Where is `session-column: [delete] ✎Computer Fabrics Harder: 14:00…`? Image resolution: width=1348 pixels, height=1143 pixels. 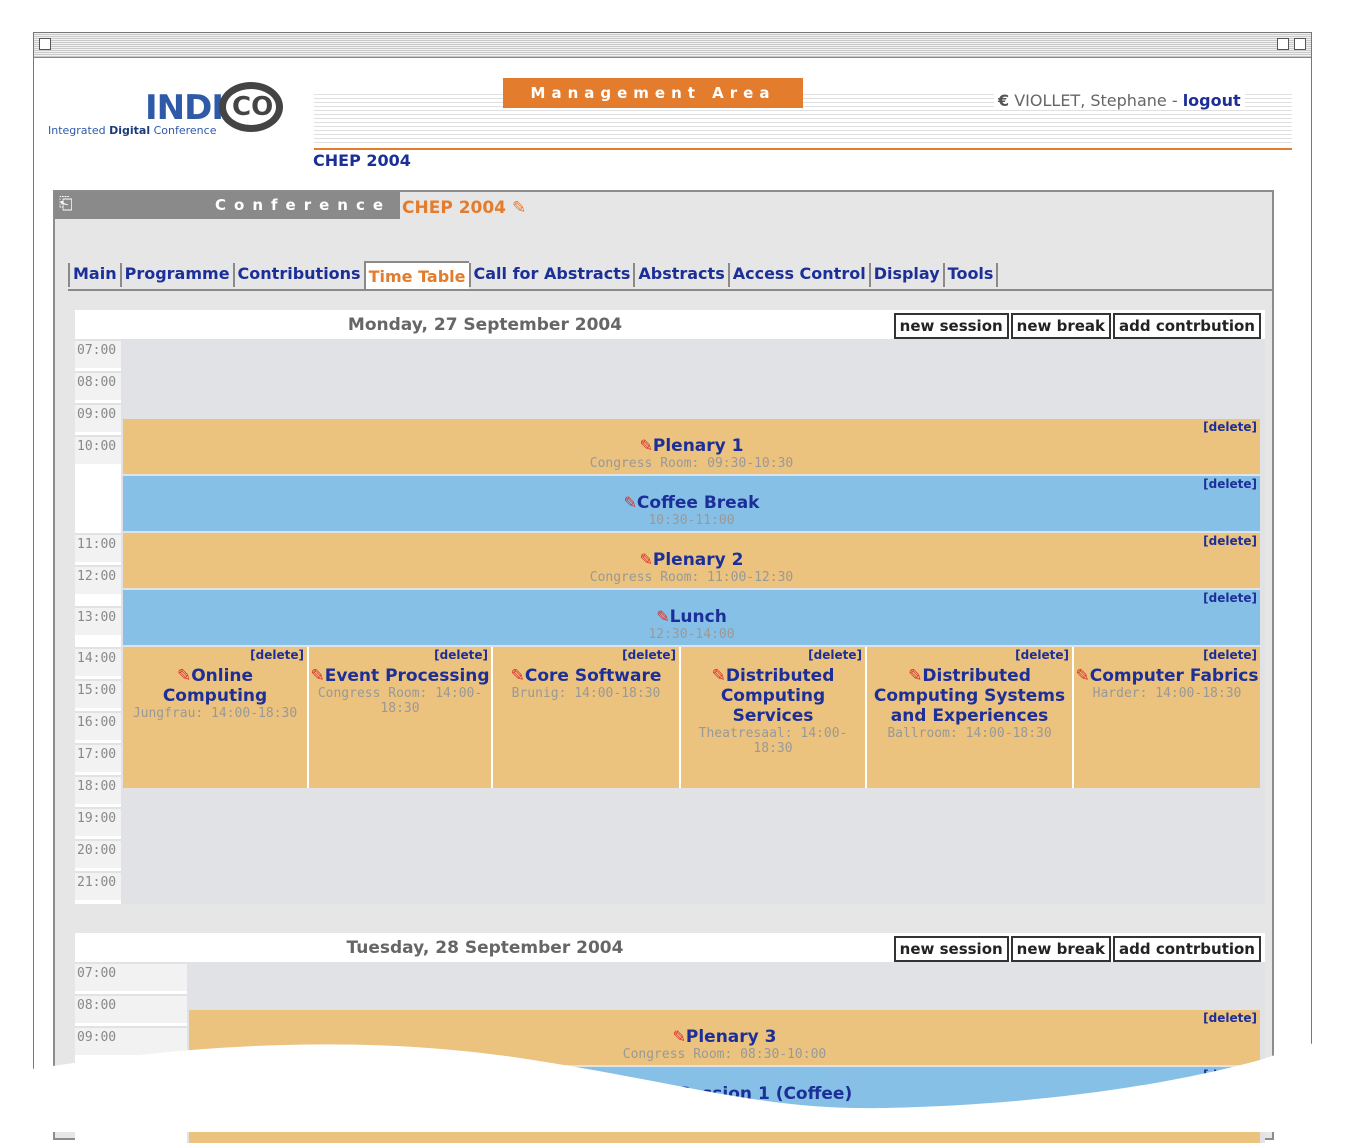 session-column: [delete] ✎Computer Fabrics Harder: 14:00… is located at coordinates (1167, 717).